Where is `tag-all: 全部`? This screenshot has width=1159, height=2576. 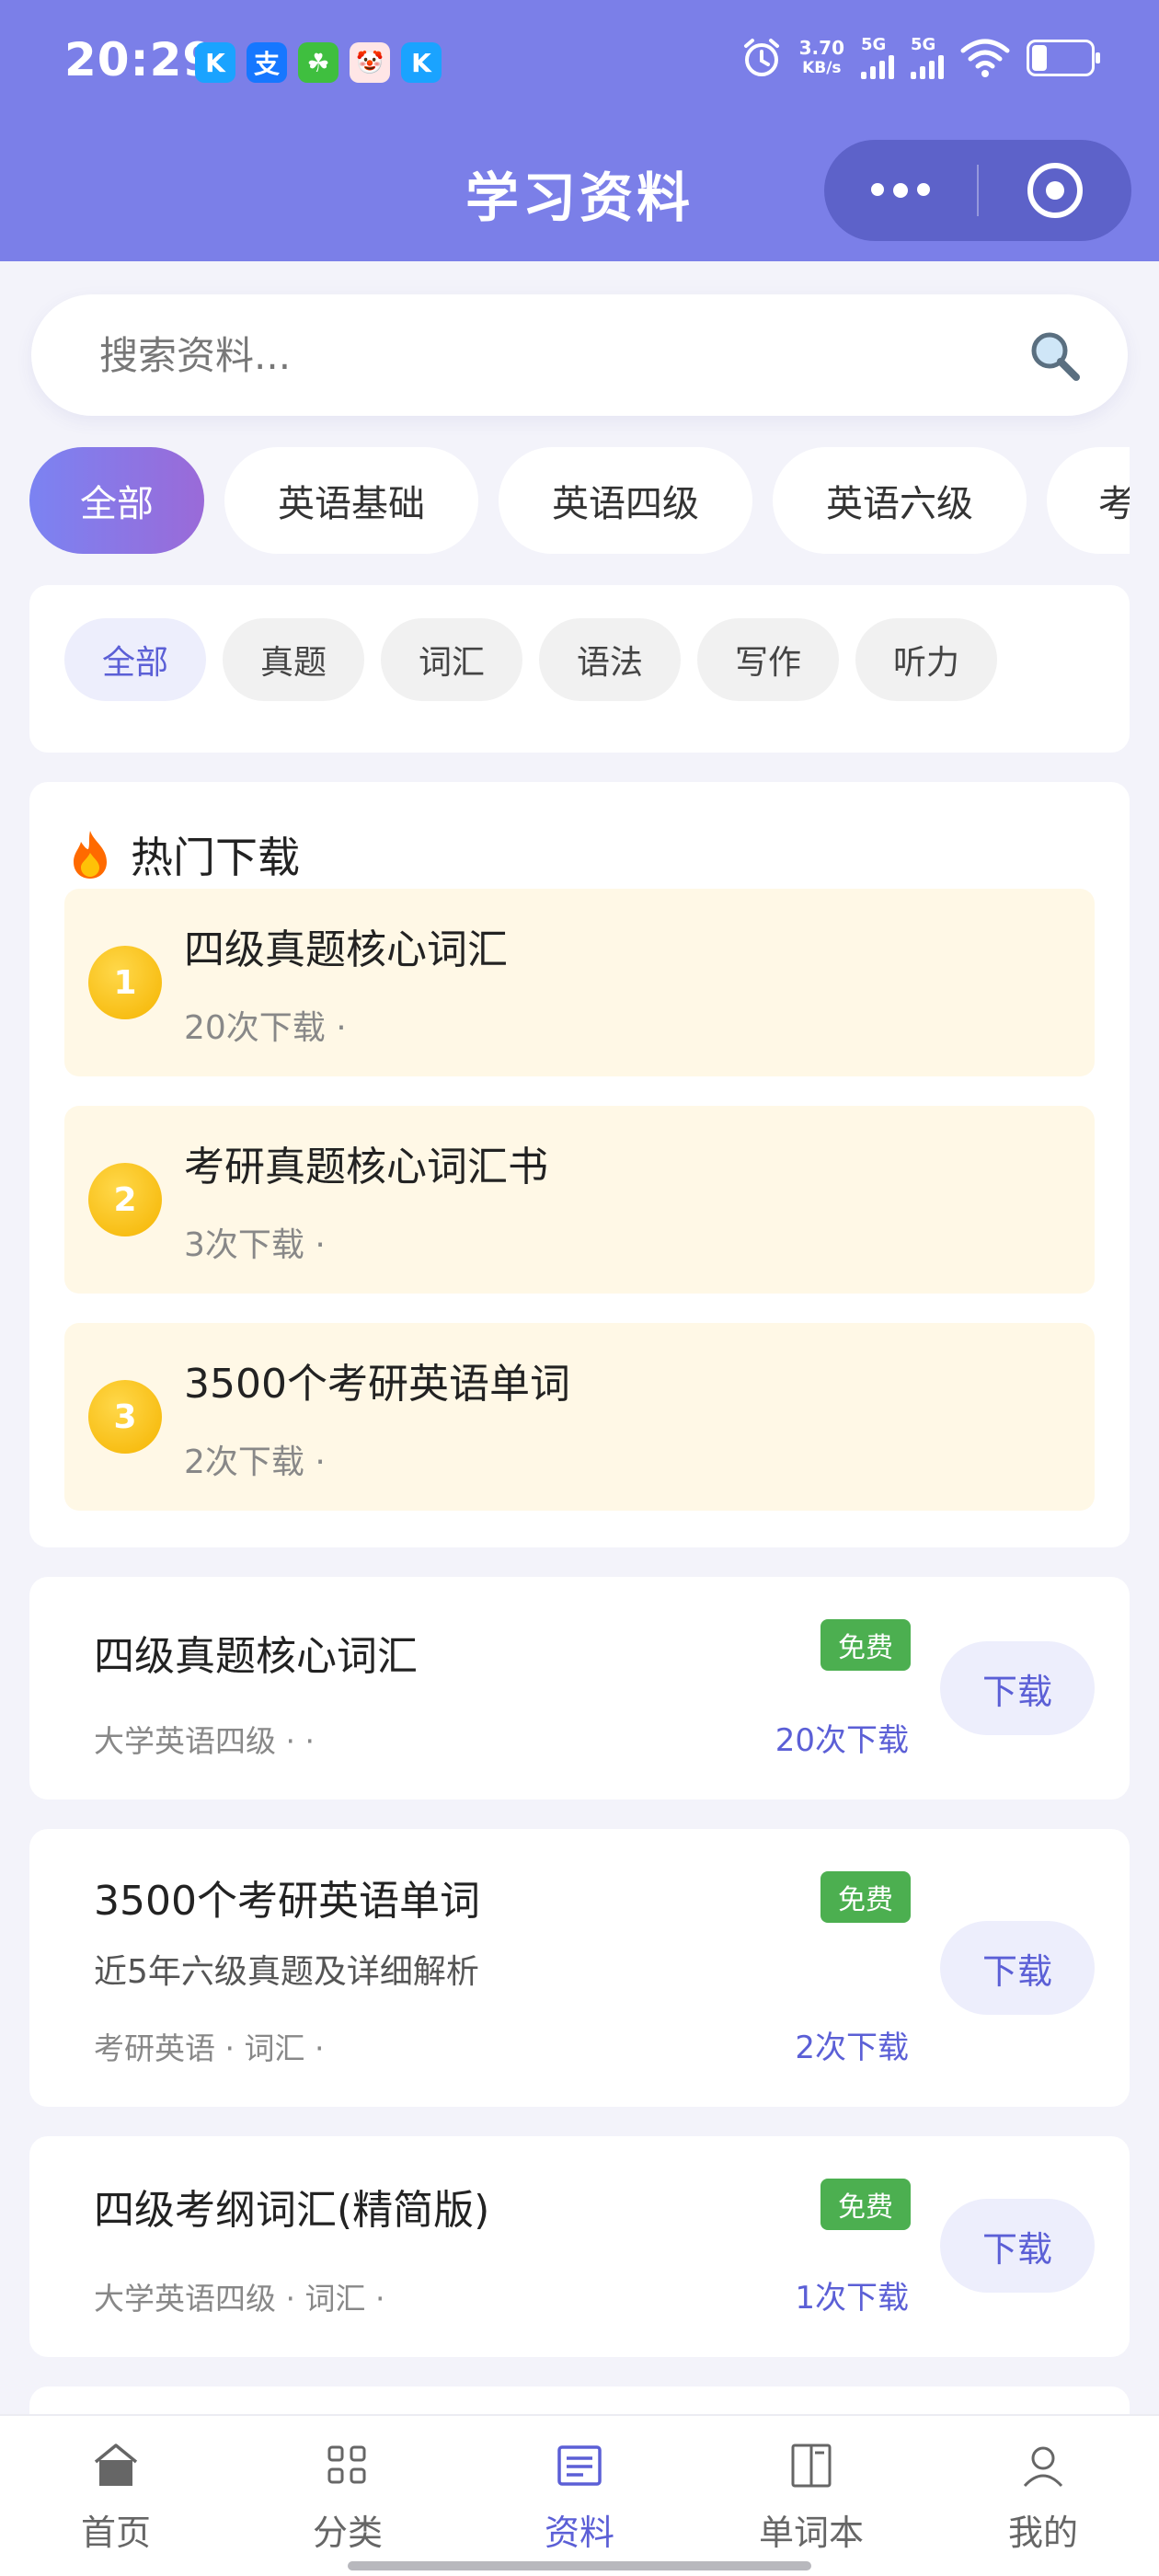
tag-all: 全部 is located at coordinates (135, 659).